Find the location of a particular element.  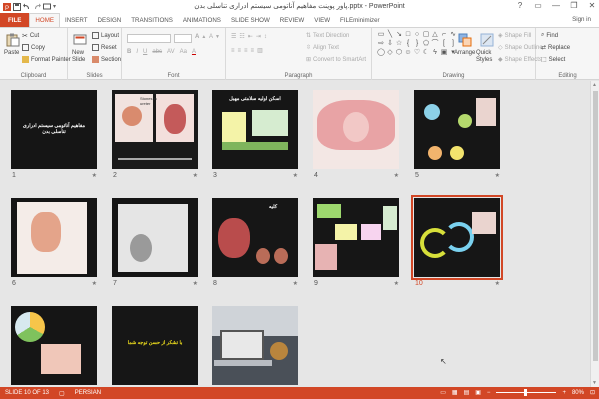

shrink-font-icon: A ▼ is located at coordinates (214, 37).